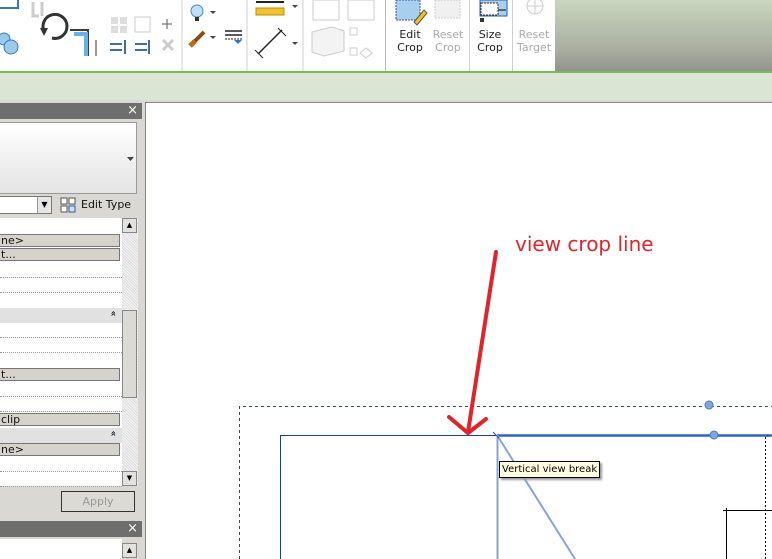  Describe the element at coordinates (389, 497) in the screenshot. I see `view-crop-boundary` at that location.